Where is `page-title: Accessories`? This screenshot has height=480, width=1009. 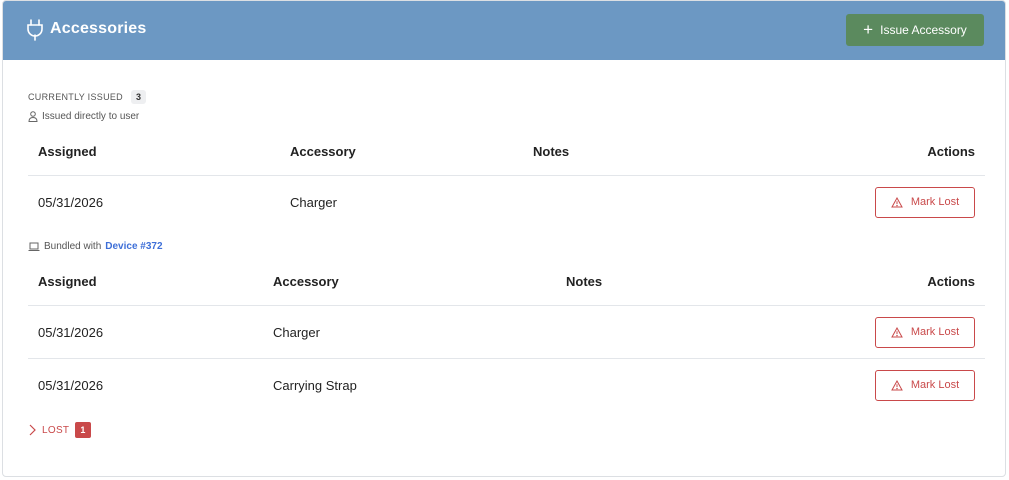 page-title: Accessories is located at coordinates (98, 28).